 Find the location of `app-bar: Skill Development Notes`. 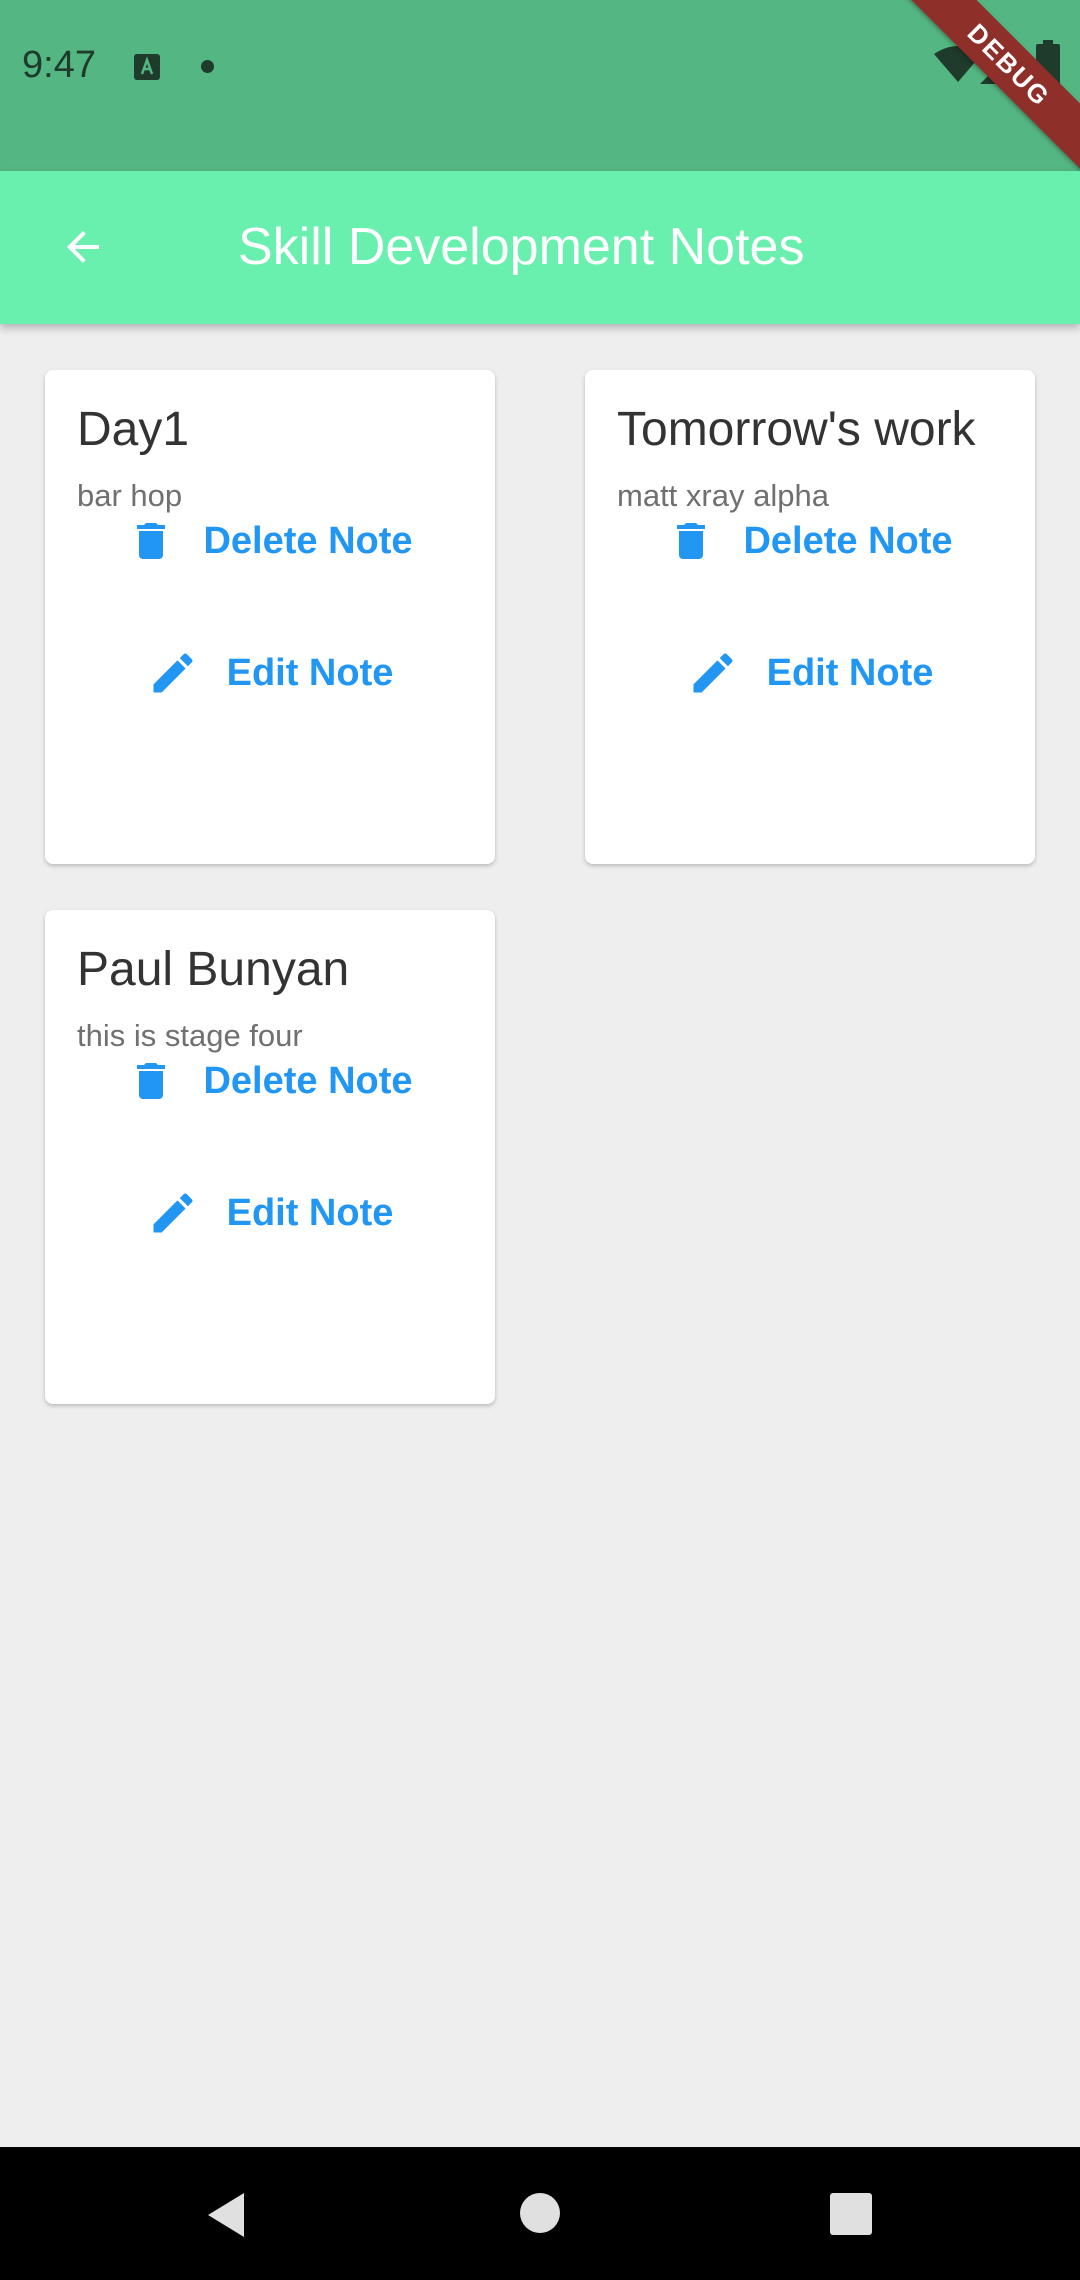

app-bar: Skill Development Notes is located at coordinates (540, 247).